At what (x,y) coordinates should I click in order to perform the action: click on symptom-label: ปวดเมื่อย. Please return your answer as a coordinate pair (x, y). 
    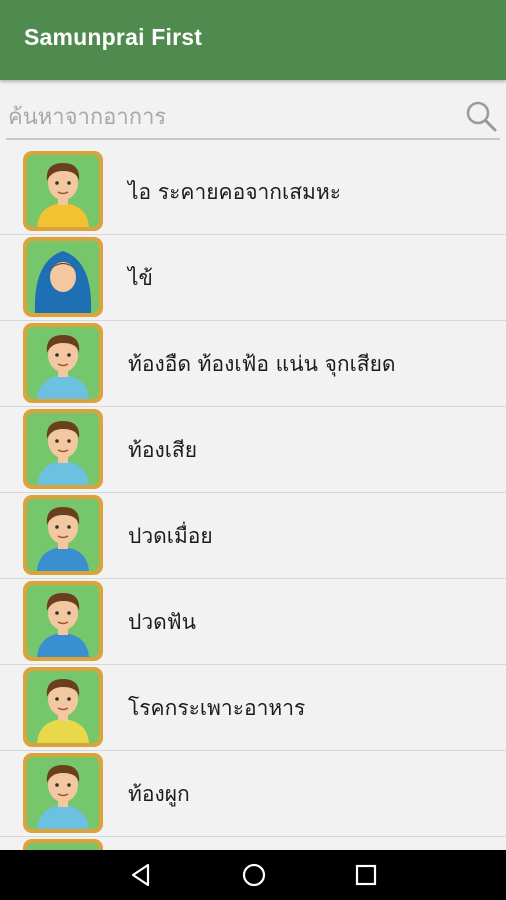
    Looking at the image, I should click on (170, 536).